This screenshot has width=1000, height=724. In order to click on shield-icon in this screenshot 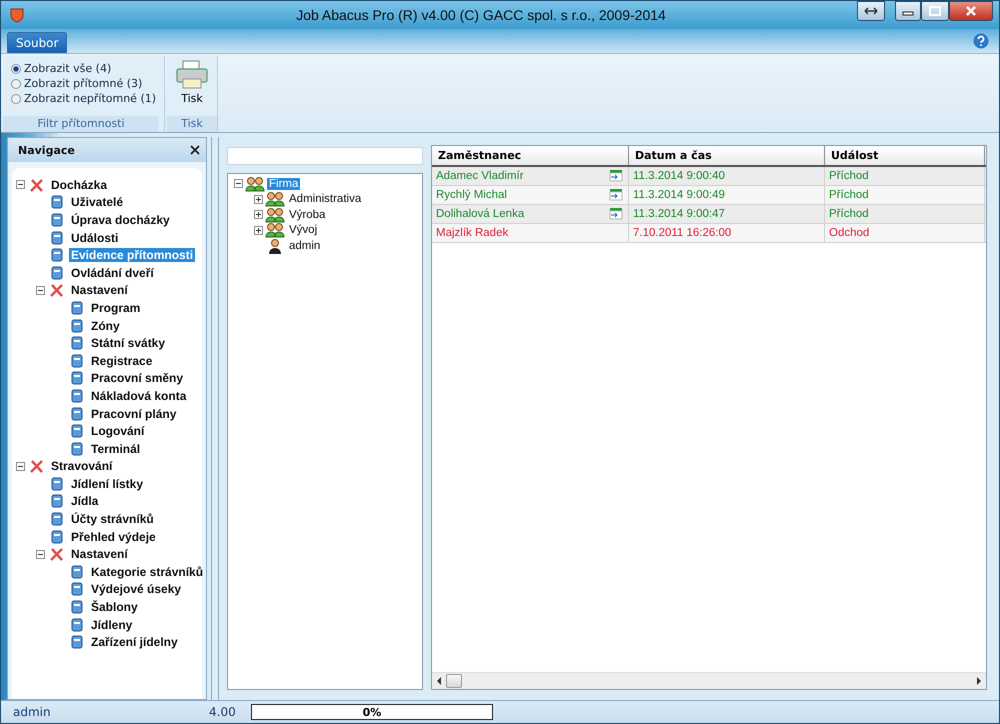, I will do `click(17, 15)`.